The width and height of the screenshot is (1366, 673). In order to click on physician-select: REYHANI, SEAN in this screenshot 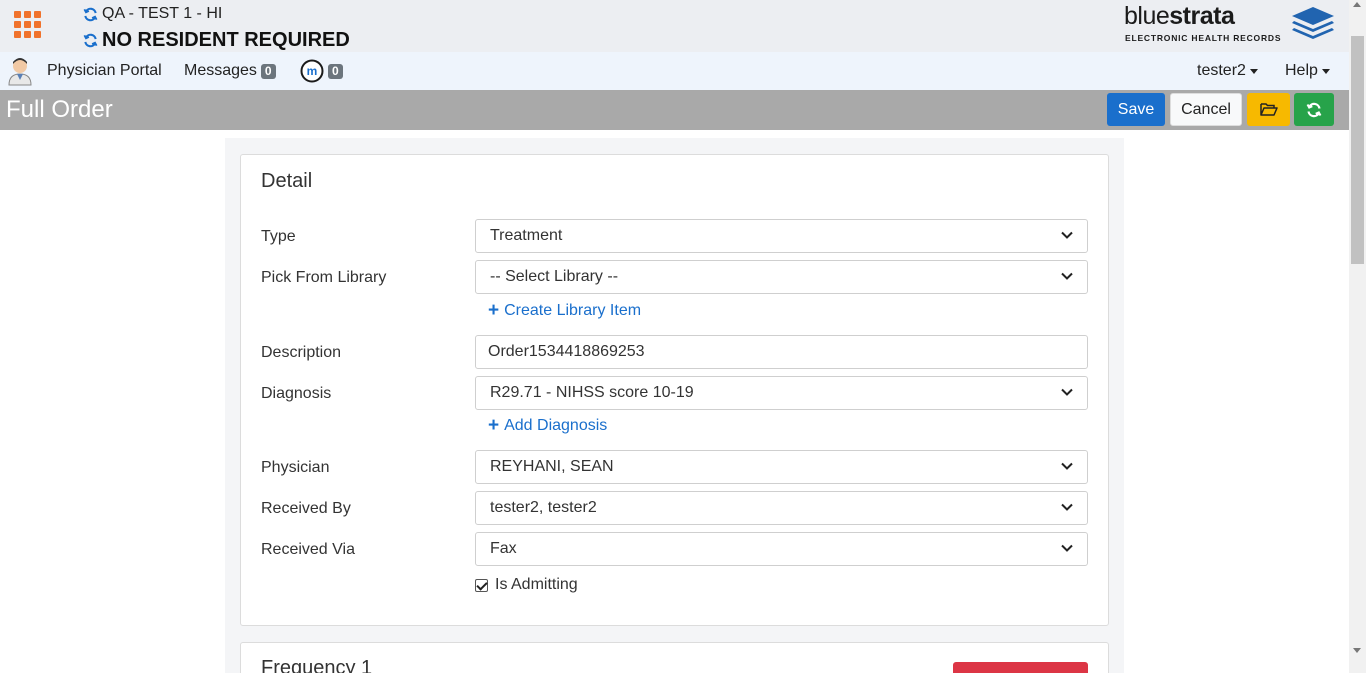, I will do `click(781, 467)`.